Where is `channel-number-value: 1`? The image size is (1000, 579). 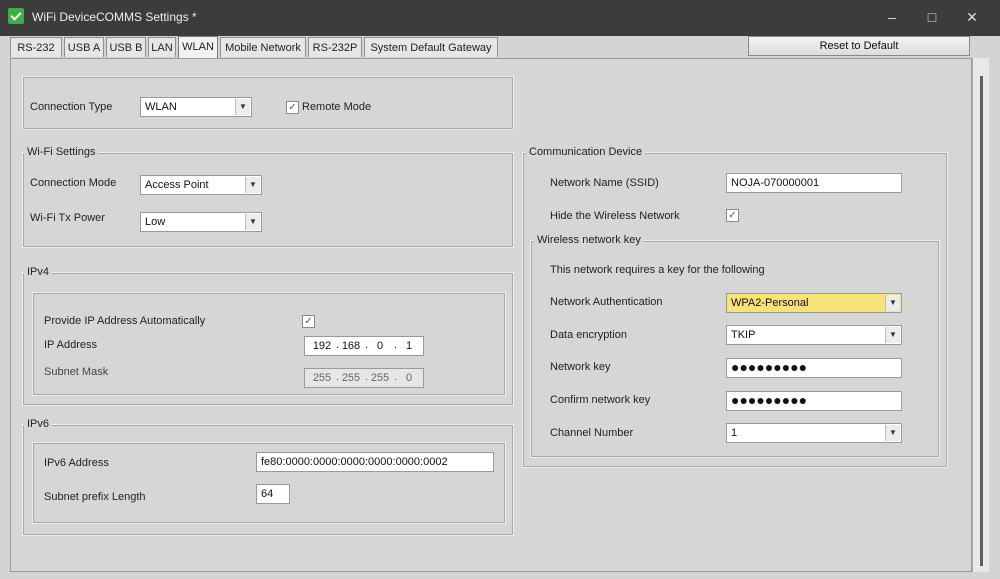
channel-number-value: 1 is located at coordinates (734, 433).